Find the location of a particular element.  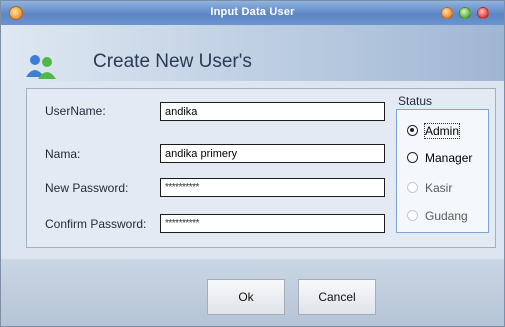

radio-gudang-circle is located at coordinates (412, 215).